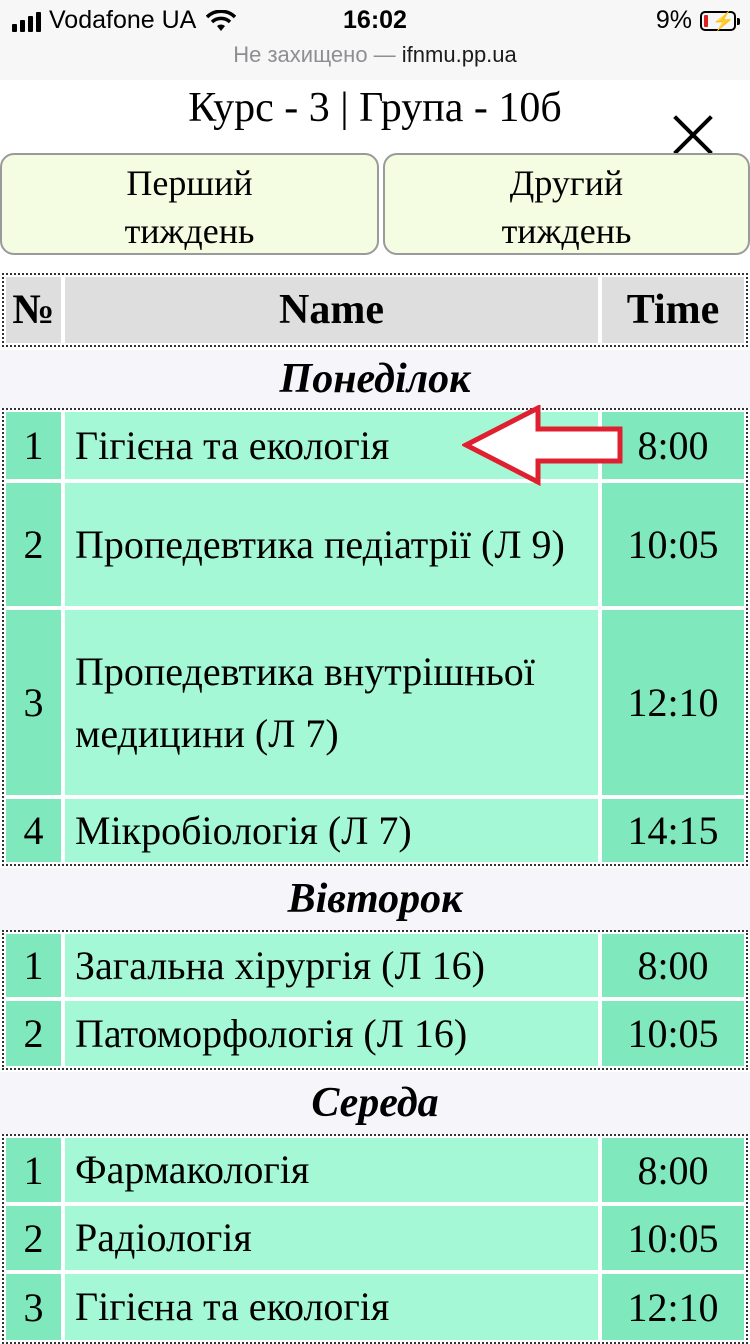  What do you see at coordinates (331, 310) in the screenshot?
I see `column-header-name: Name` at bounding box center [331, 310].